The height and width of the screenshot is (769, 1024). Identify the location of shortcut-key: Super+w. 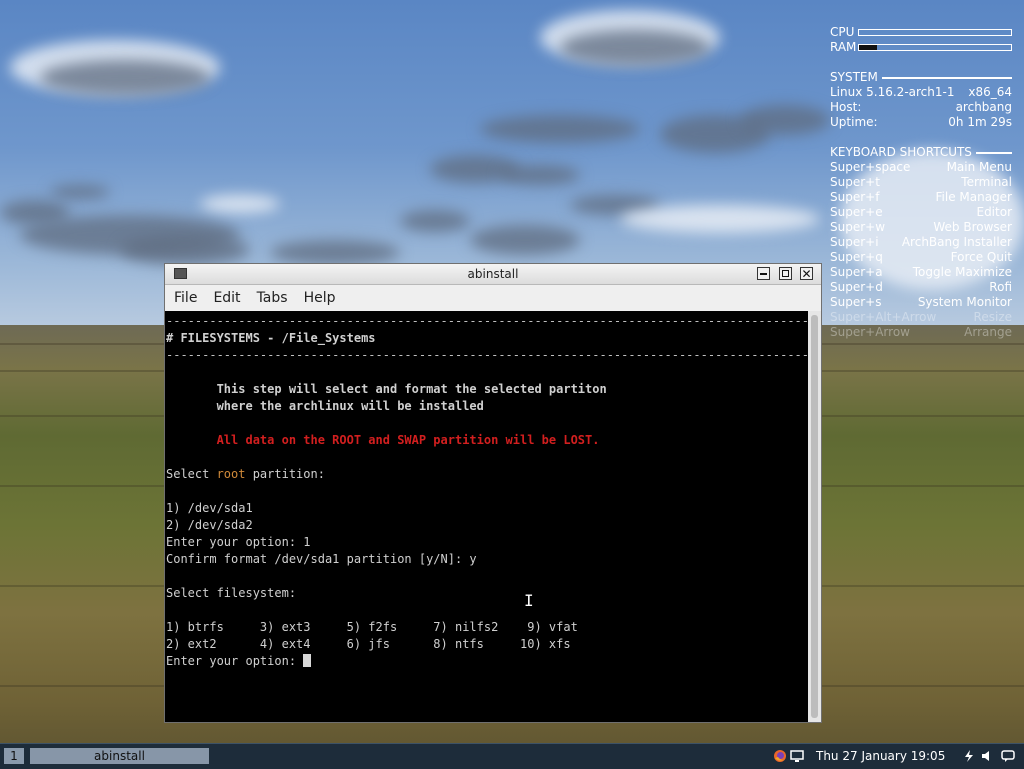
(858, 227).